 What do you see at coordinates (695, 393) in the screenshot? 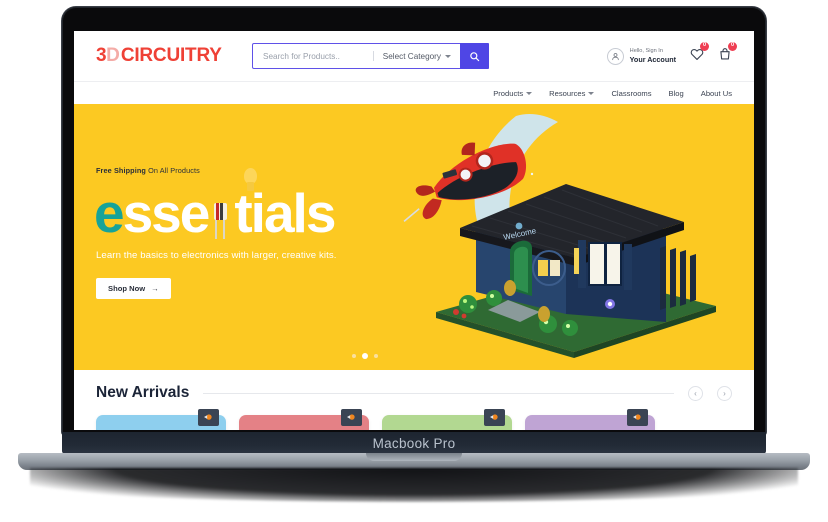
I see `carousel-prev-button: ‹` at bounding box center [695, 393].